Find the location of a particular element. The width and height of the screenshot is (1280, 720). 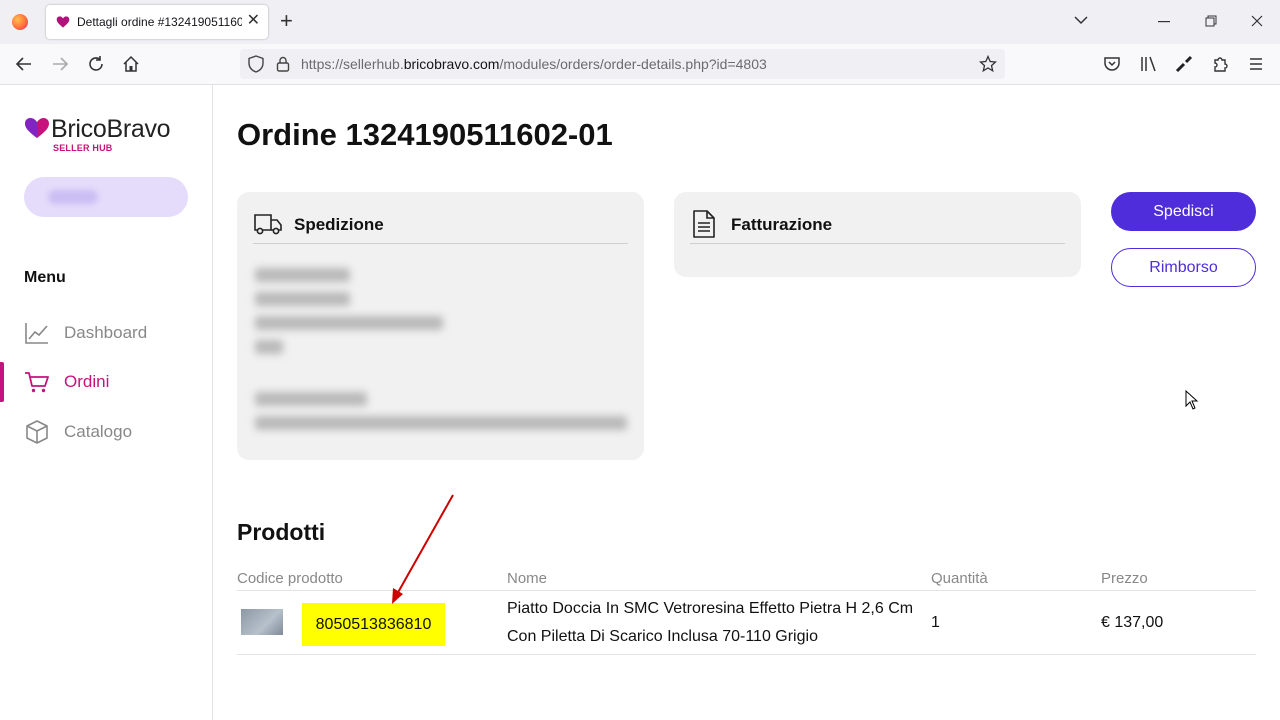

column-header-price: Prezzo is located at coordinates (1124, 578).